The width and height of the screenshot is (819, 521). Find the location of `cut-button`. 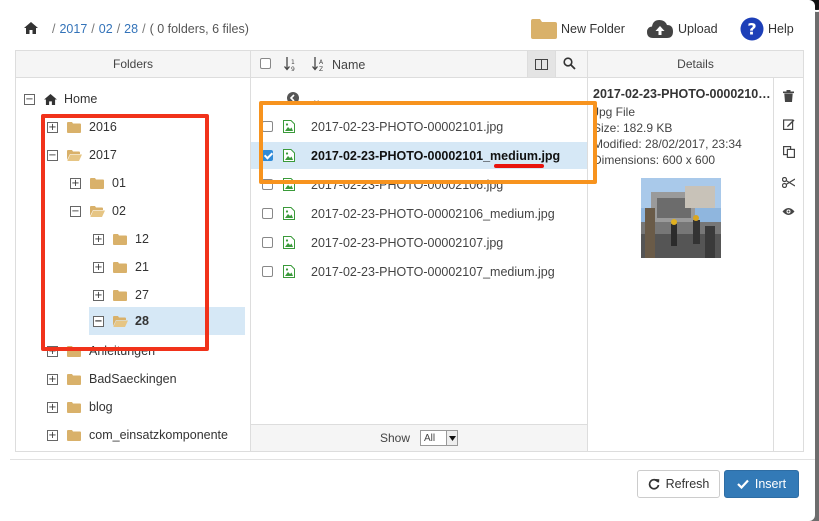

cut-button is located at coordinates (788, 182).